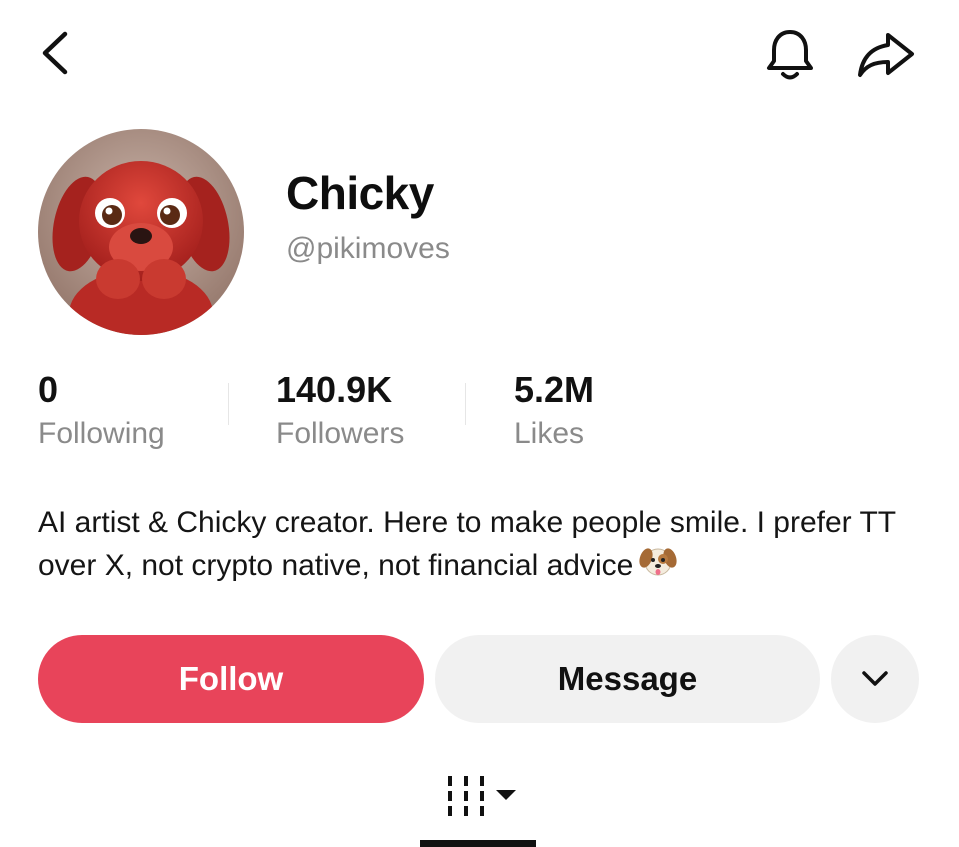 Image resolution: width=959 pixels, height=847 pixels. I want to click on dog-face-emoji, so click(658, 567).